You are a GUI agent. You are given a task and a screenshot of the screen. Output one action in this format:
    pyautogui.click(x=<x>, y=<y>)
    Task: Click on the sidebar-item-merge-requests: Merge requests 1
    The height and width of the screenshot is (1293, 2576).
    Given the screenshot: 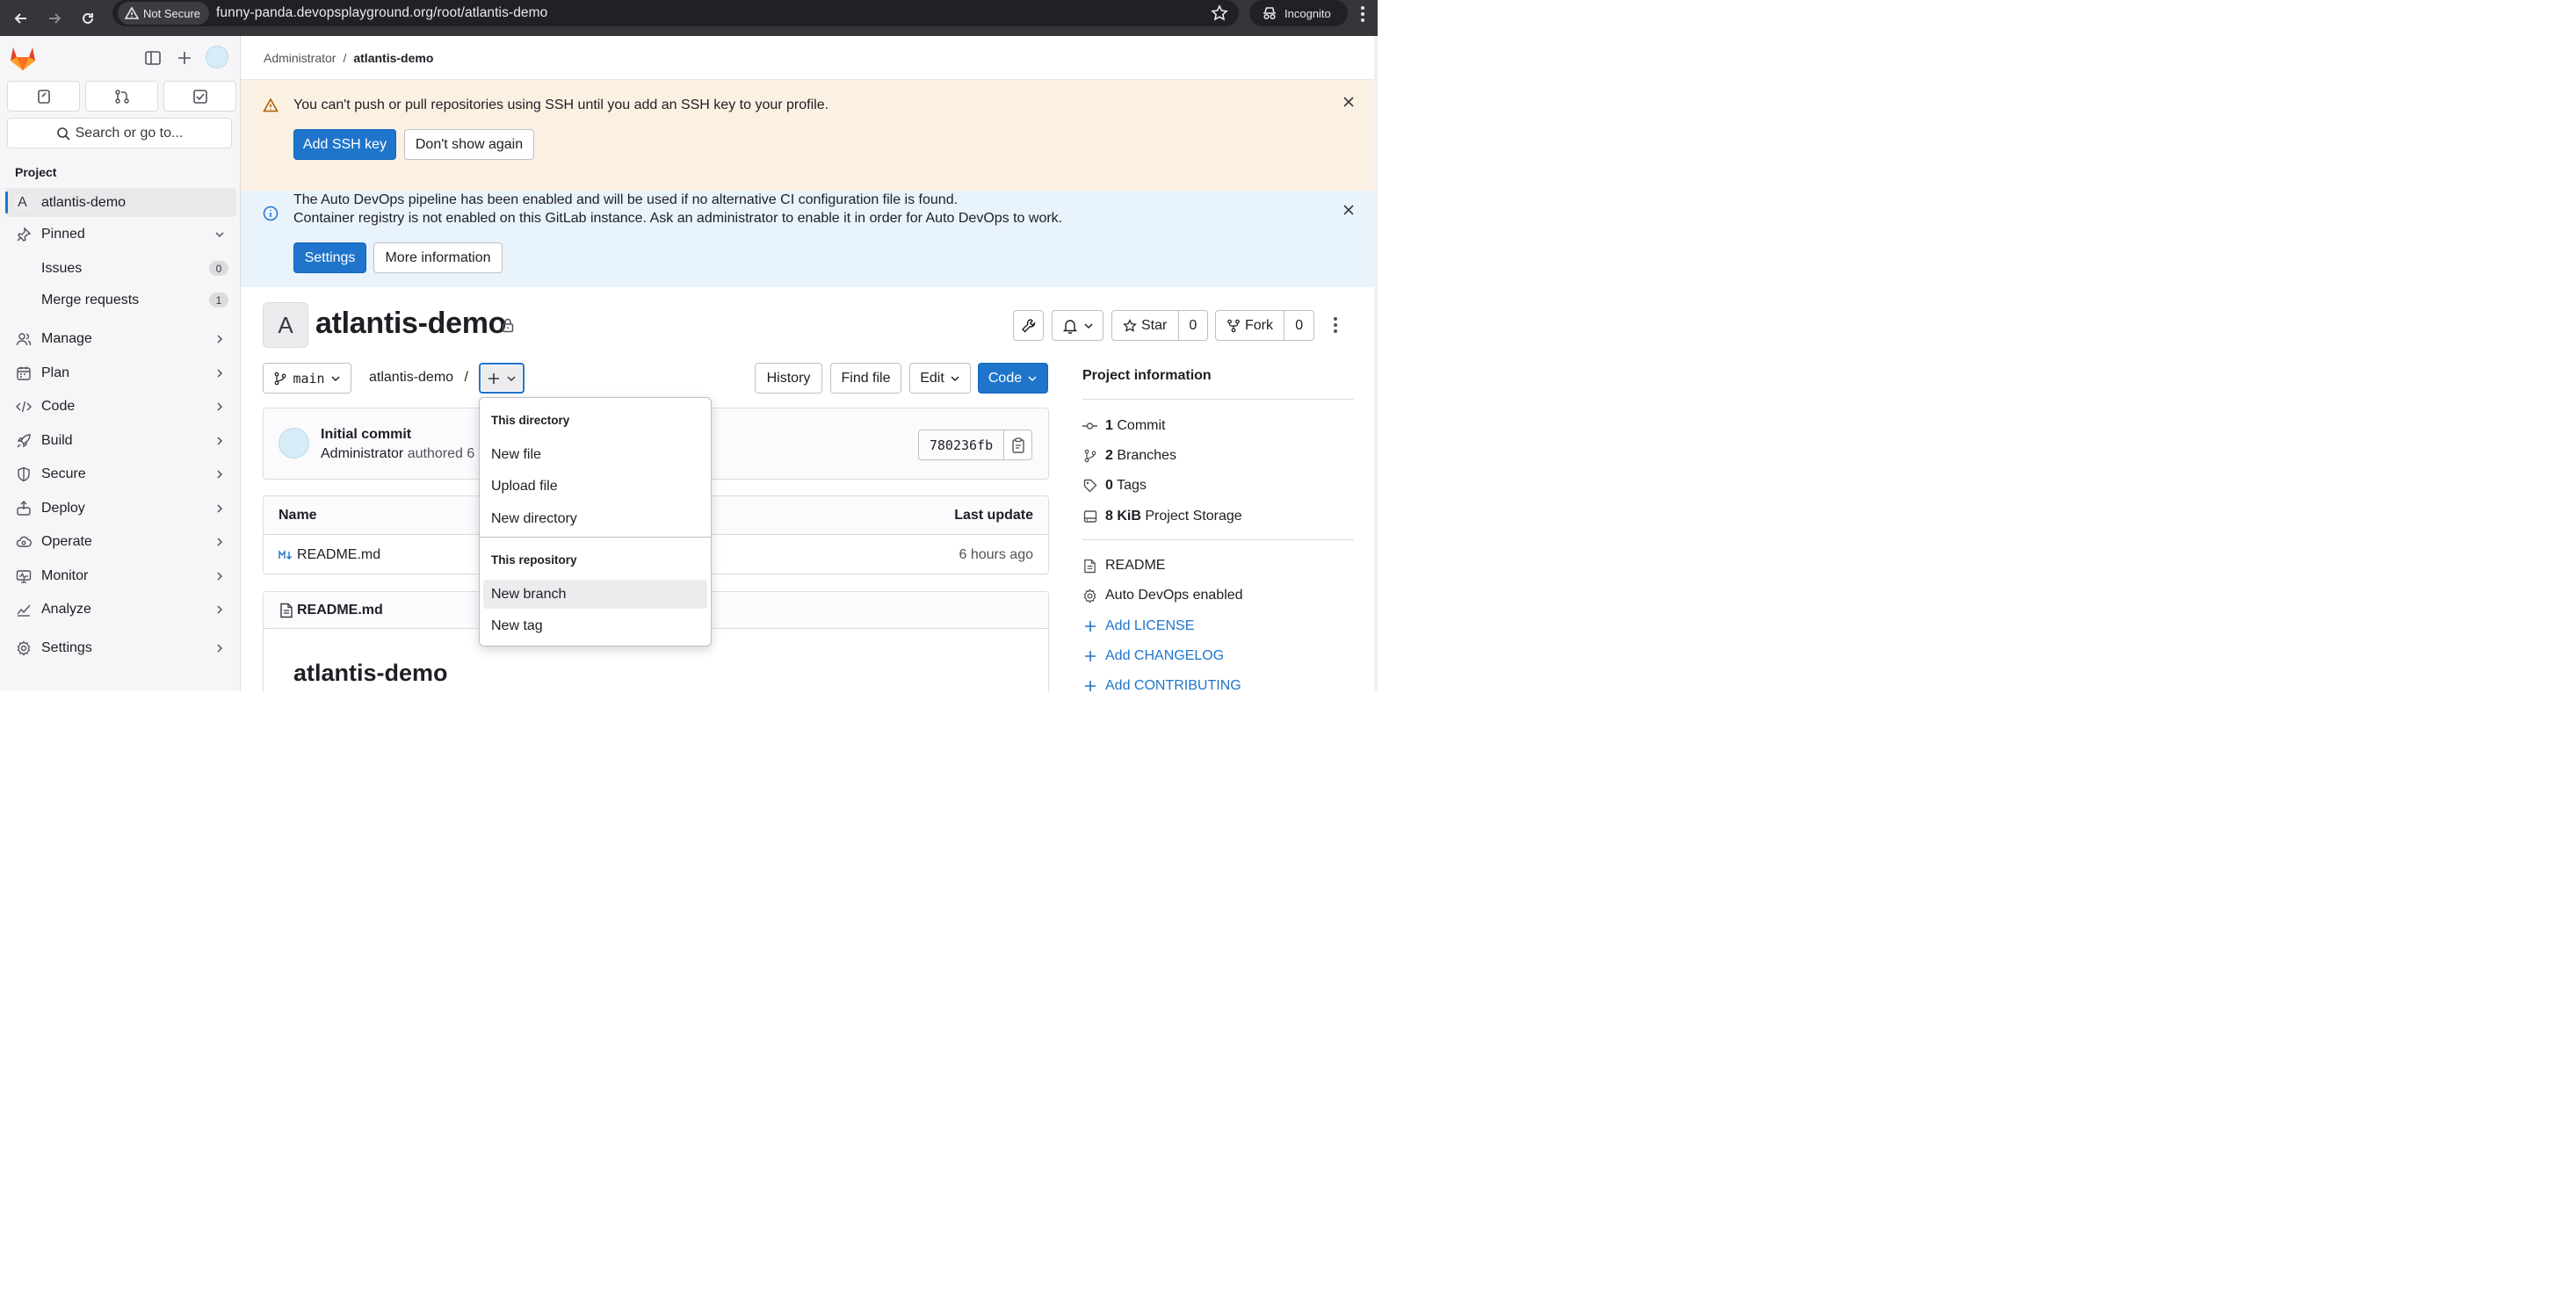 What is the action you would take?
    pyautogui.click(x=120, y=300)
    